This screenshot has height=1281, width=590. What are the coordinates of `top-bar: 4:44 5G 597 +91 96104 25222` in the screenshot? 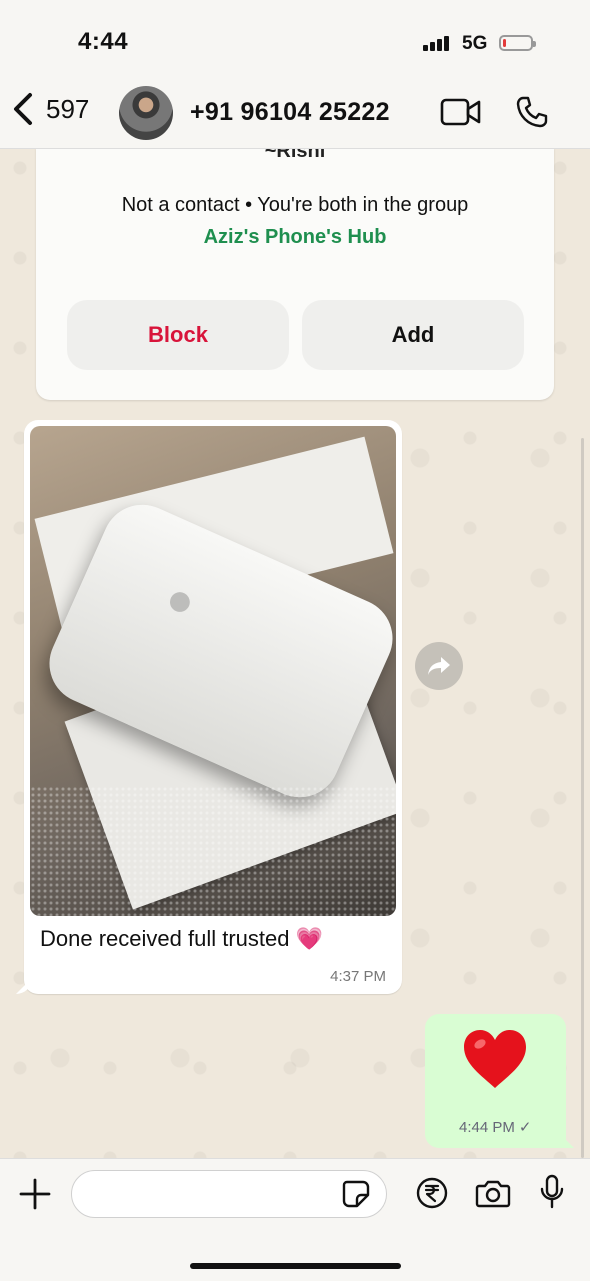 It's located at (295, 74).